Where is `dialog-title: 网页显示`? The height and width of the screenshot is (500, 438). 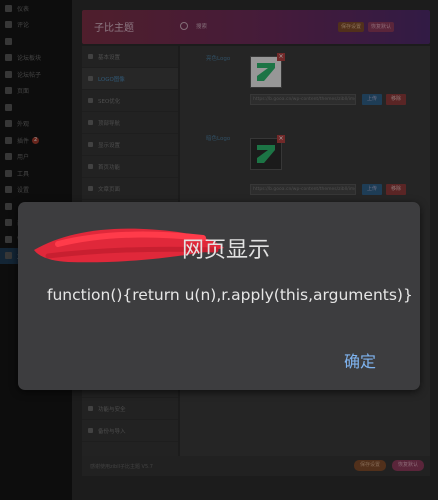 dialog-title: 网页显示 is located at coordinates (225, 250).